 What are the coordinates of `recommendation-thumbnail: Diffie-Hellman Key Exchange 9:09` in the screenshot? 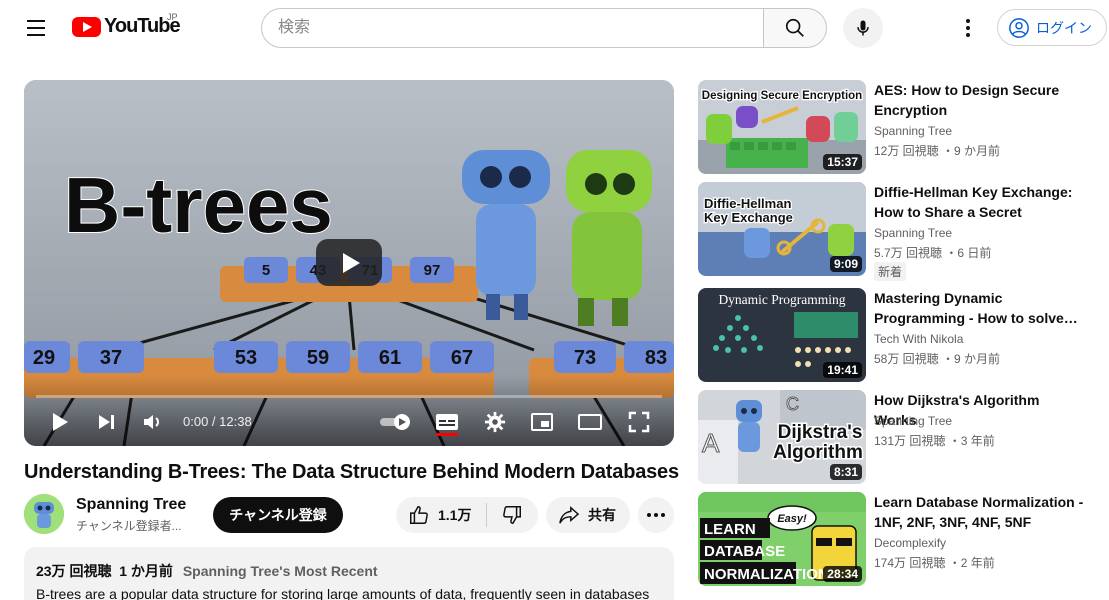 It's located at (782, 229).